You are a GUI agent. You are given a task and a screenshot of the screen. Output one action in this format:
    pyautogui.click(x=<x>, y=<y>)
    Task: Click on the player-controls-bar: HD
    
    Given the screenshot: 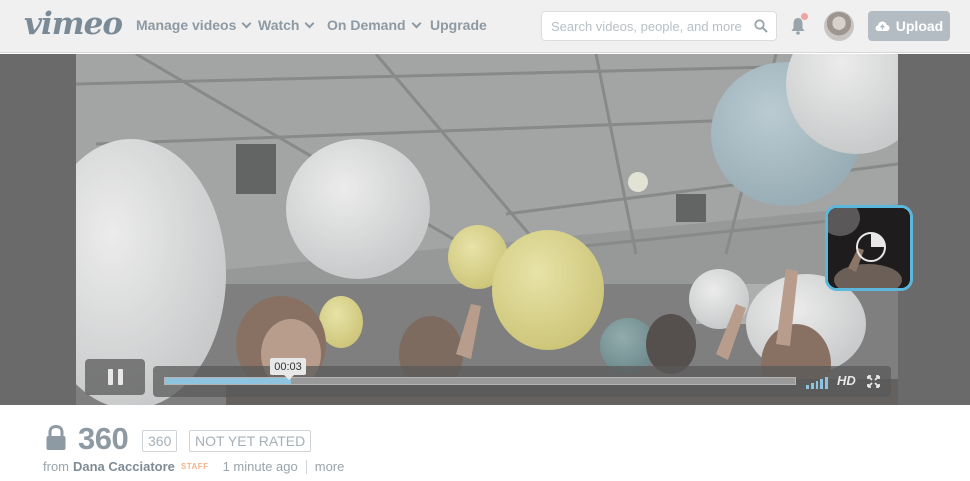 What is the action you would take?
    pyautogui.click(x=522, y=381)
    